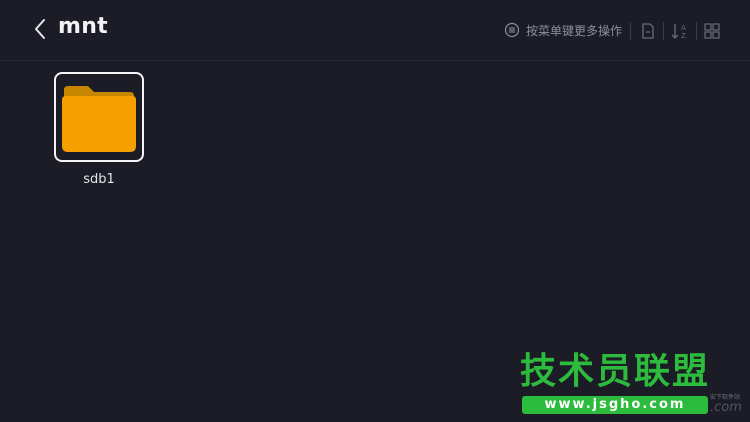 The height and width of the screenshot is (422, 750). I want to click on menu-hint: 按菜单键更多操作, so click(563, 30).